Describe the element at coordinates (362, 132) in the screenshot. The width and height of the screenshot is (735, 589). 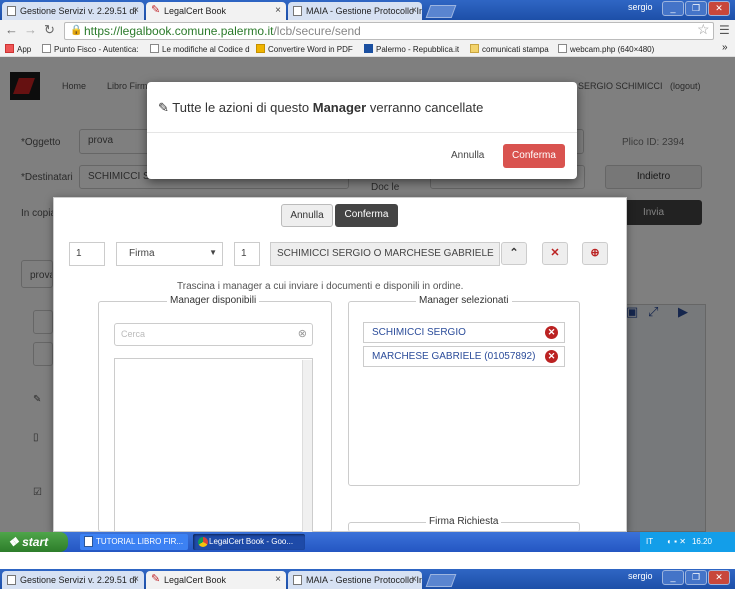
I see `modal-divider` at that location.